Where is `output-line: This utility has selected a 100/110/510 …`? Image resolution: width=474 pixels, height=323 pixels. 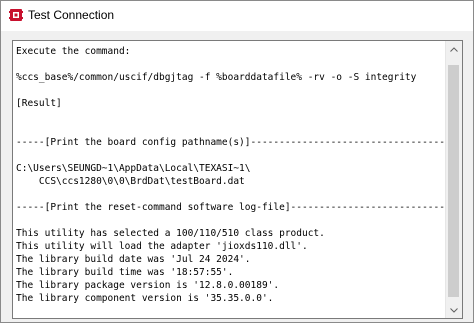
output-line: This utility has selected a 100/110/510 … is located at coordinates (170, 233).